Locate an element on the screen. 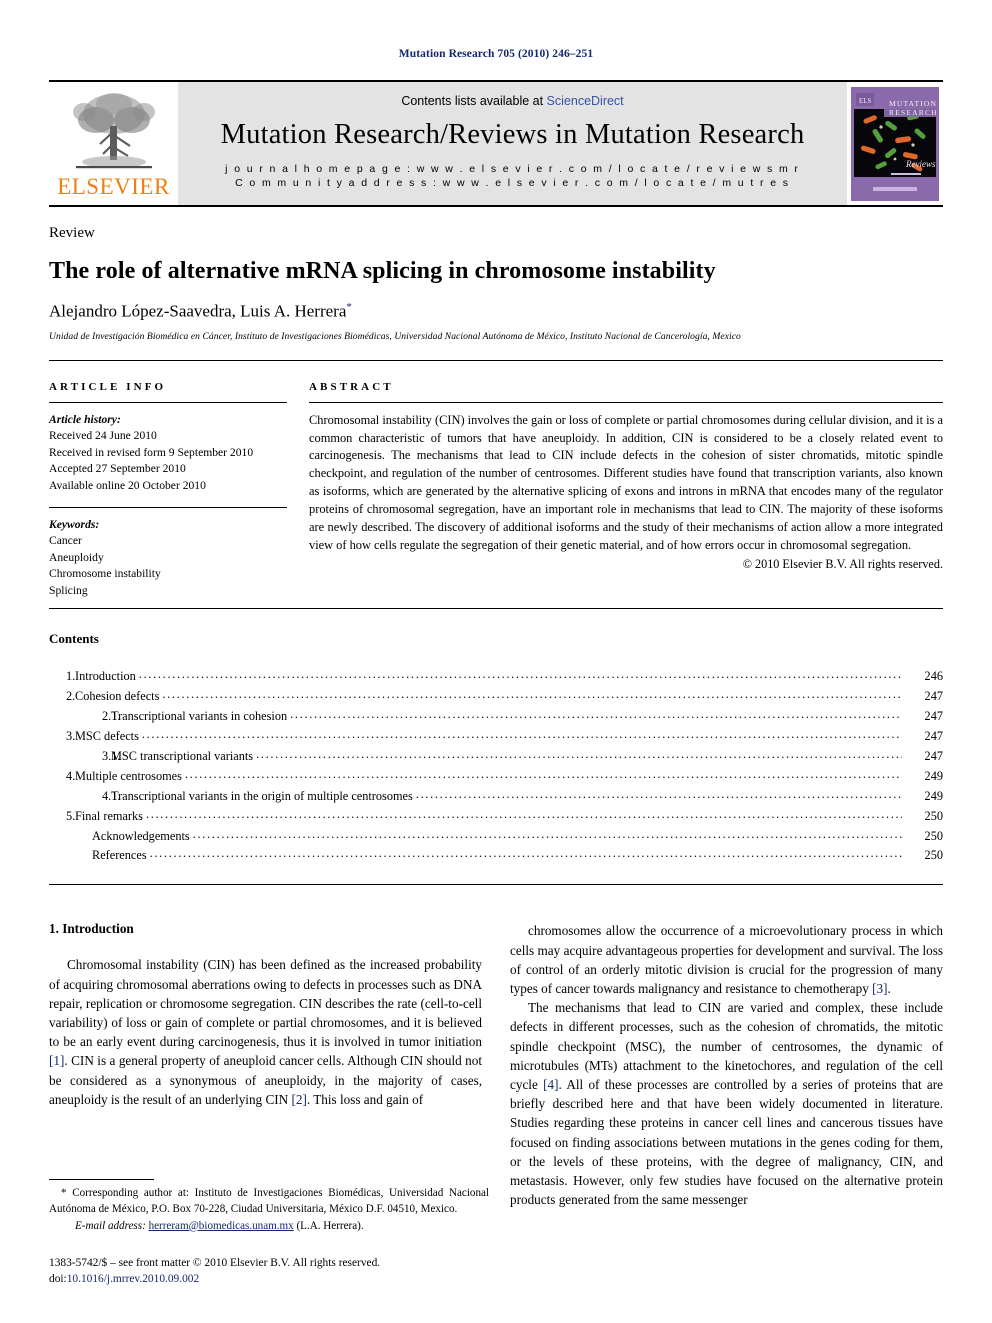 This screenshot has height=1323, width=992. cover-title-1: MUTATION is located at coordinates (913, 103).